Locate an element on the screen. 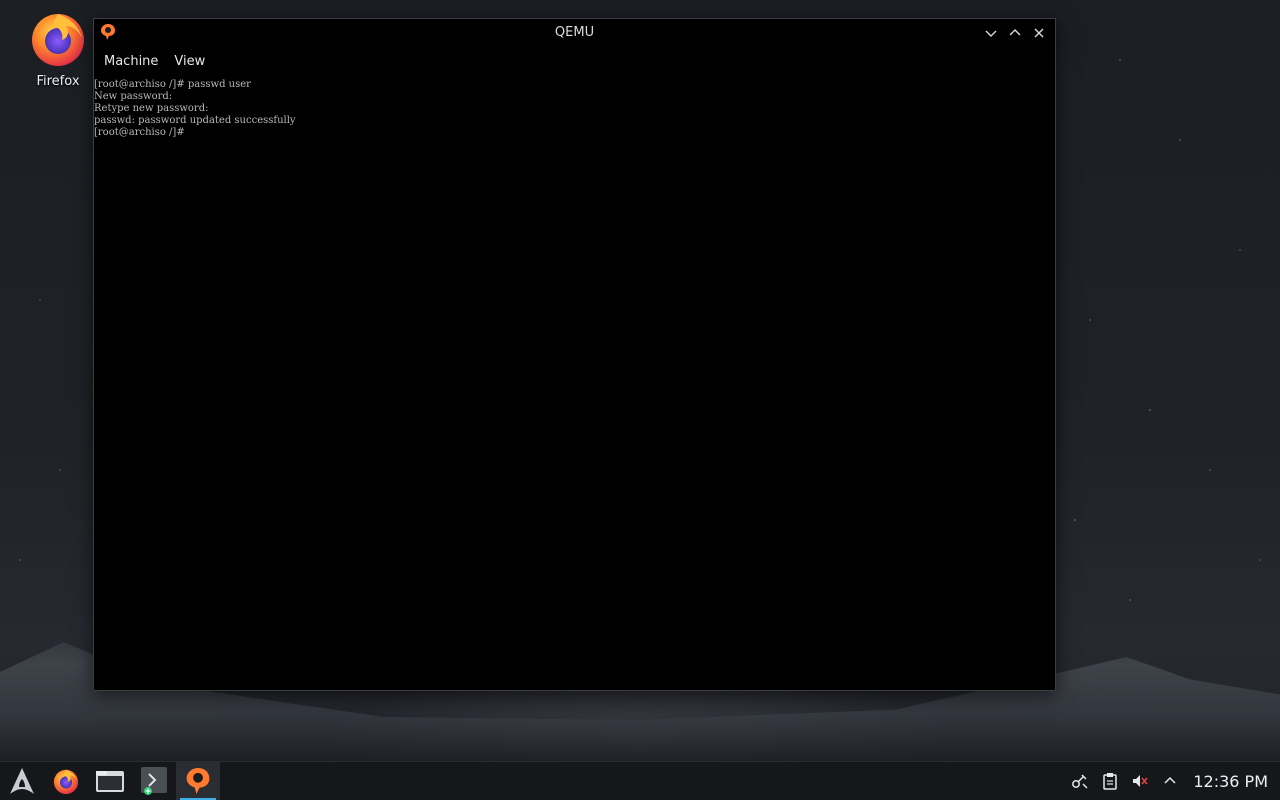 The image size is (1280, 800). console-line: [root@archiso /]# passwd user is located at coordinates (172, 84).